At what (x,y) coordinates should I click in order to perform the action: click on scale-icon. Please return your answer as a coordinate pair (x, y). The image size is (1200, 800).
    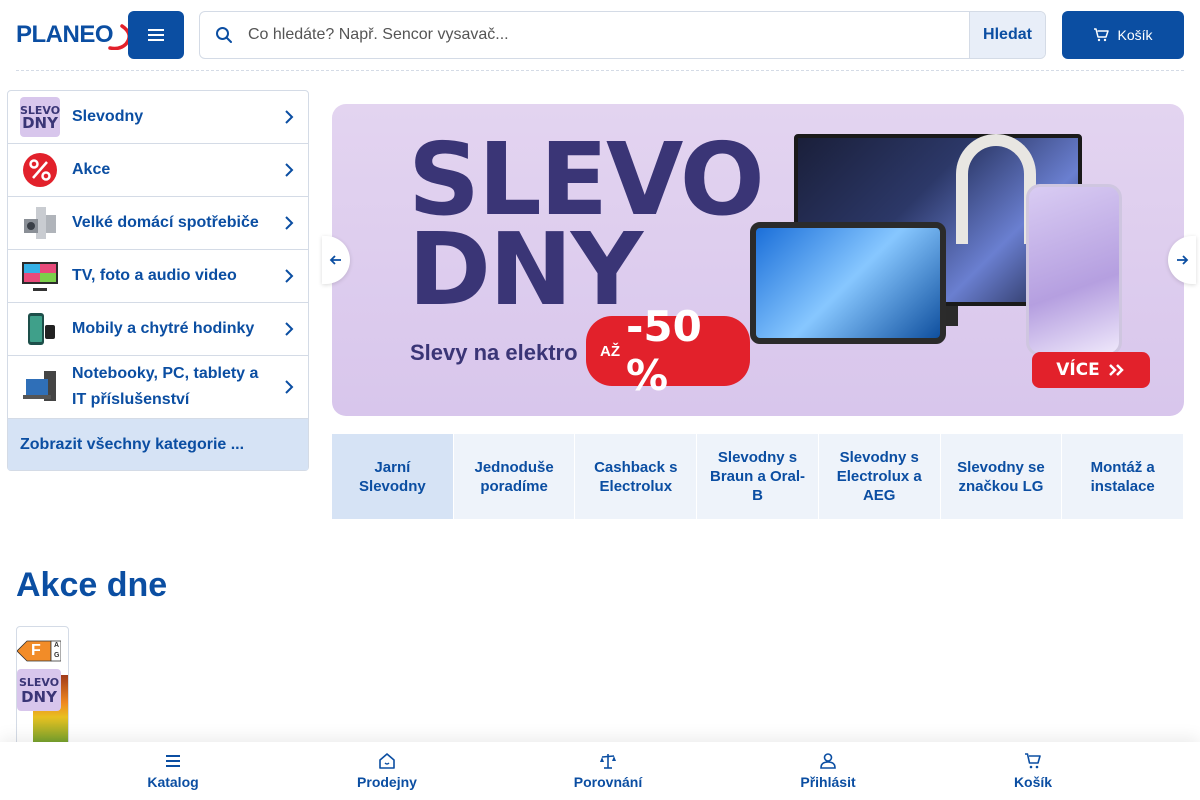
    Looking at the image, I should click on (608, 761).